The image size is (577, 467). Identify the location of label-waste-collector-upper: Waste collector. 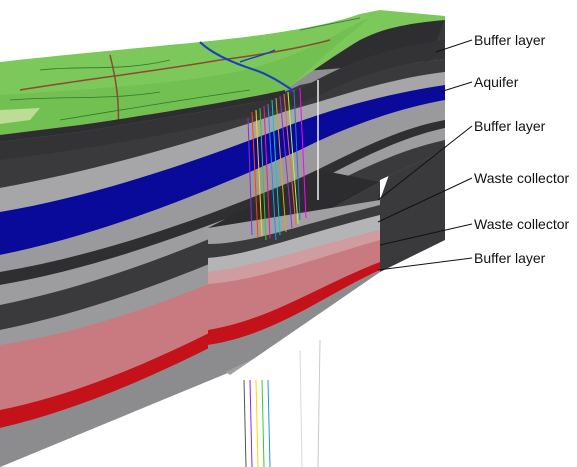
(522, 178).